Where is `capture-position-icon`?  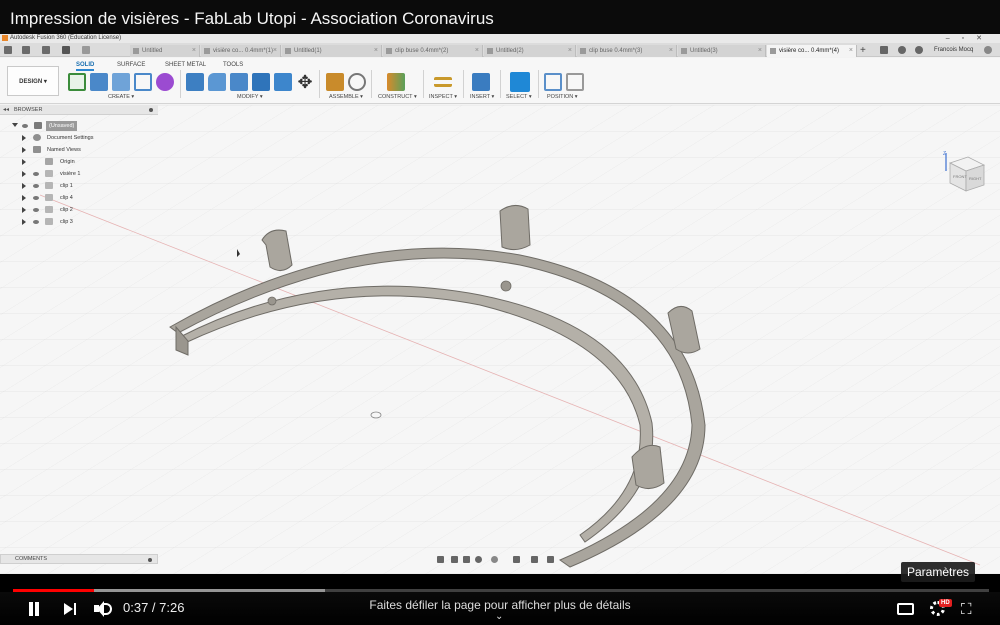
capture-position-icon is located at coordinates (553, 82).